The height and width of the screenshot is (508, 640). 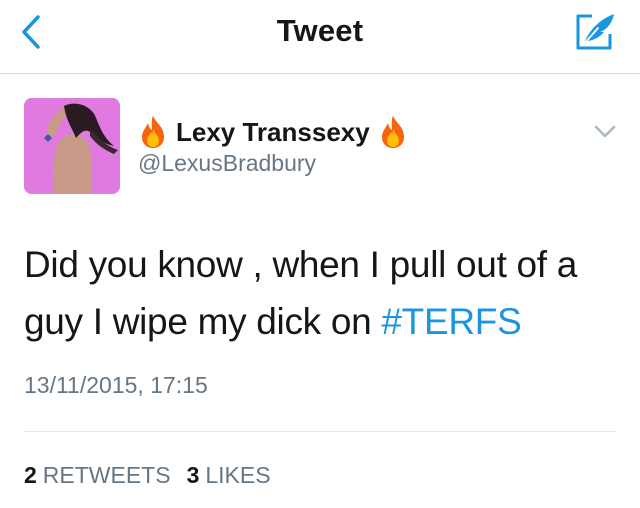 What do you see at coordinates (320, 431) in the screenshot?
I see `divider` at bounding box center [320, 431].